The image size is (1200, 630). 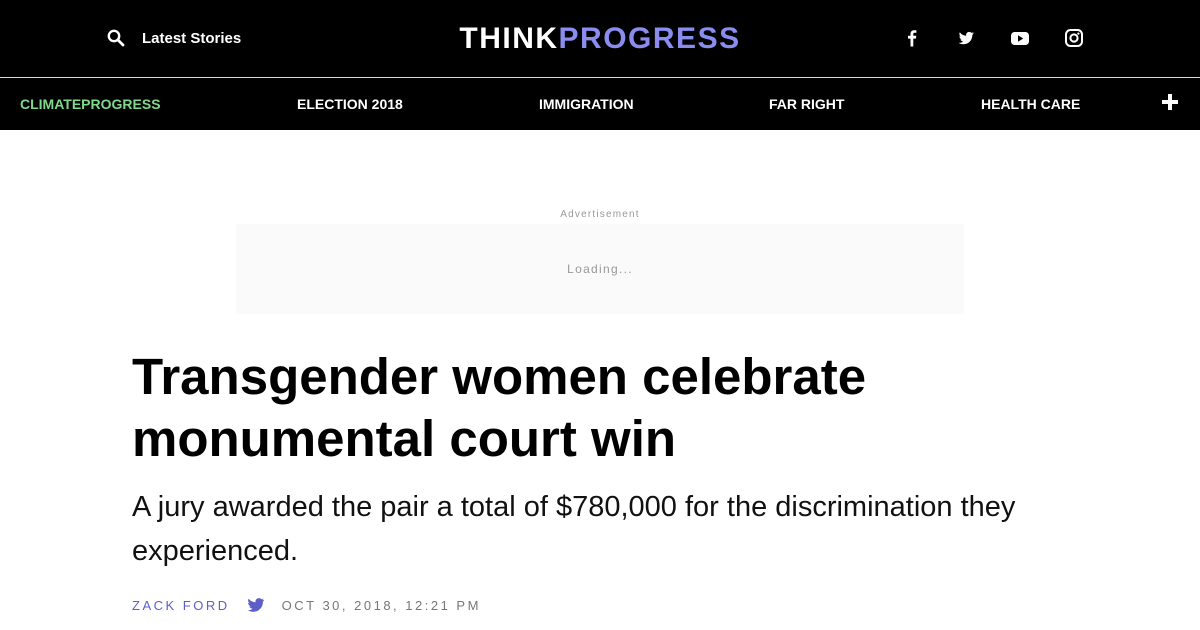 I want to click on advertisement-label: Advertisement, so click(x=600, y=214).